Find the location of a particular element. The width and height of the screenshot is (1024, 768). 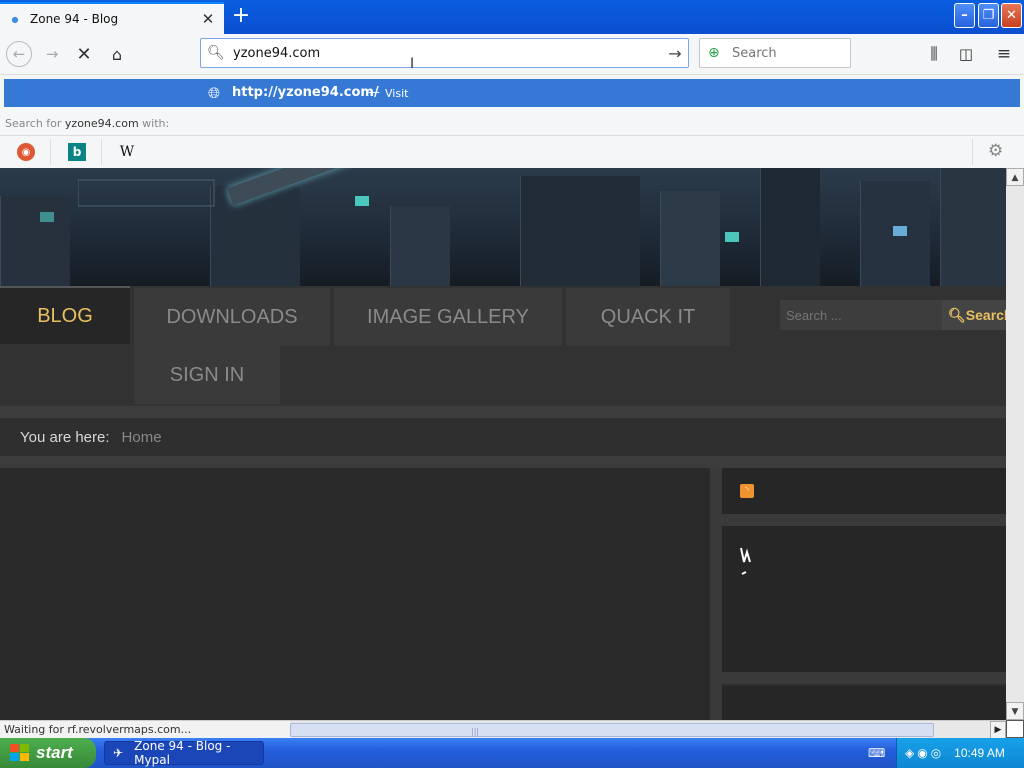

column-gap is located at coordinates (716, 594).